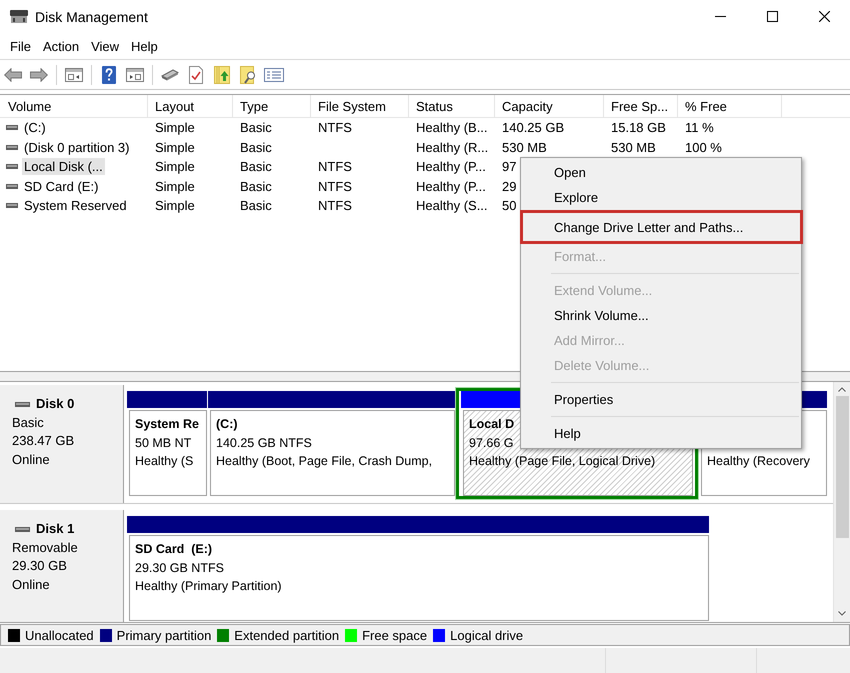 Image resolution: width=850 pixels, height=673 pixels. Describe the element at coordinates (20, 47) in the screenshot. I see `menu-bar-item: File` at that location.